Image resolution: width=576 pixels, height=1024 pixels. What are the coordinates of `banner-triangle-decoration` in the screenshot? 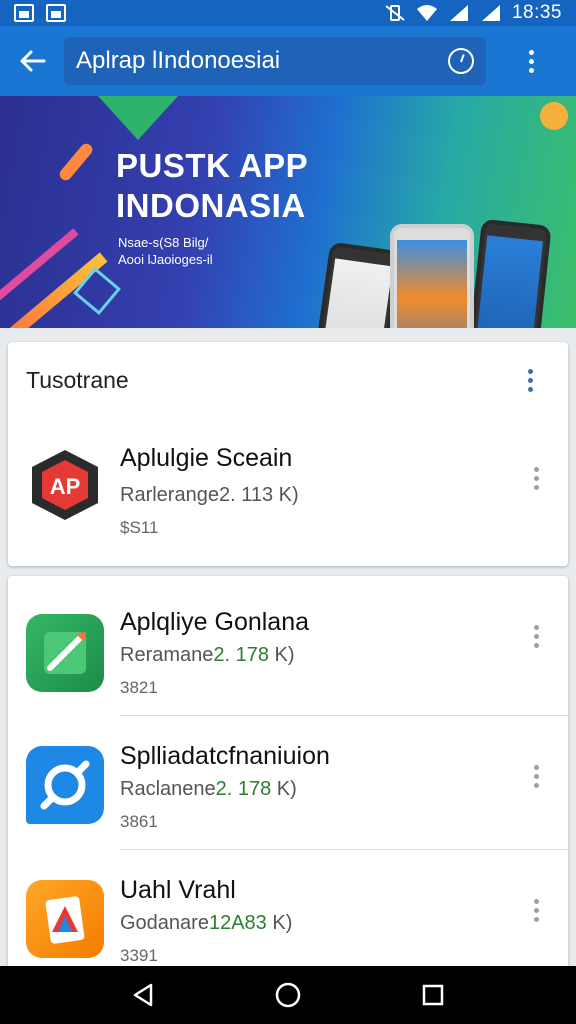 It's located at (138, 118).